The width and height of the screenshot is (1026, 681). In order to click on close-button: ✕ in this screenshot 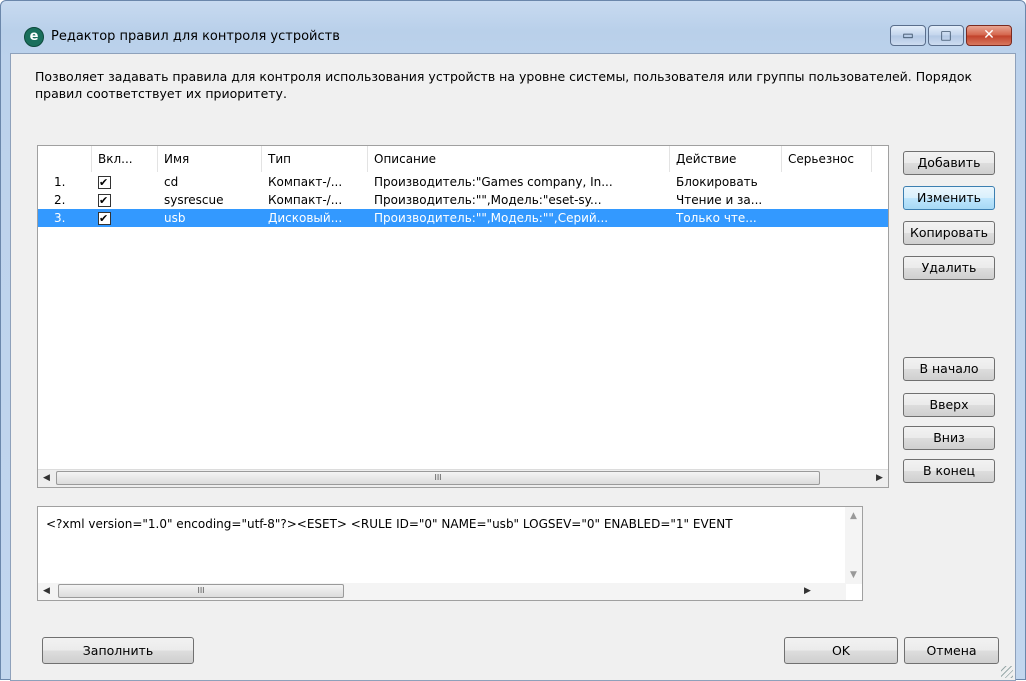, I will do `click(989, 35)`.